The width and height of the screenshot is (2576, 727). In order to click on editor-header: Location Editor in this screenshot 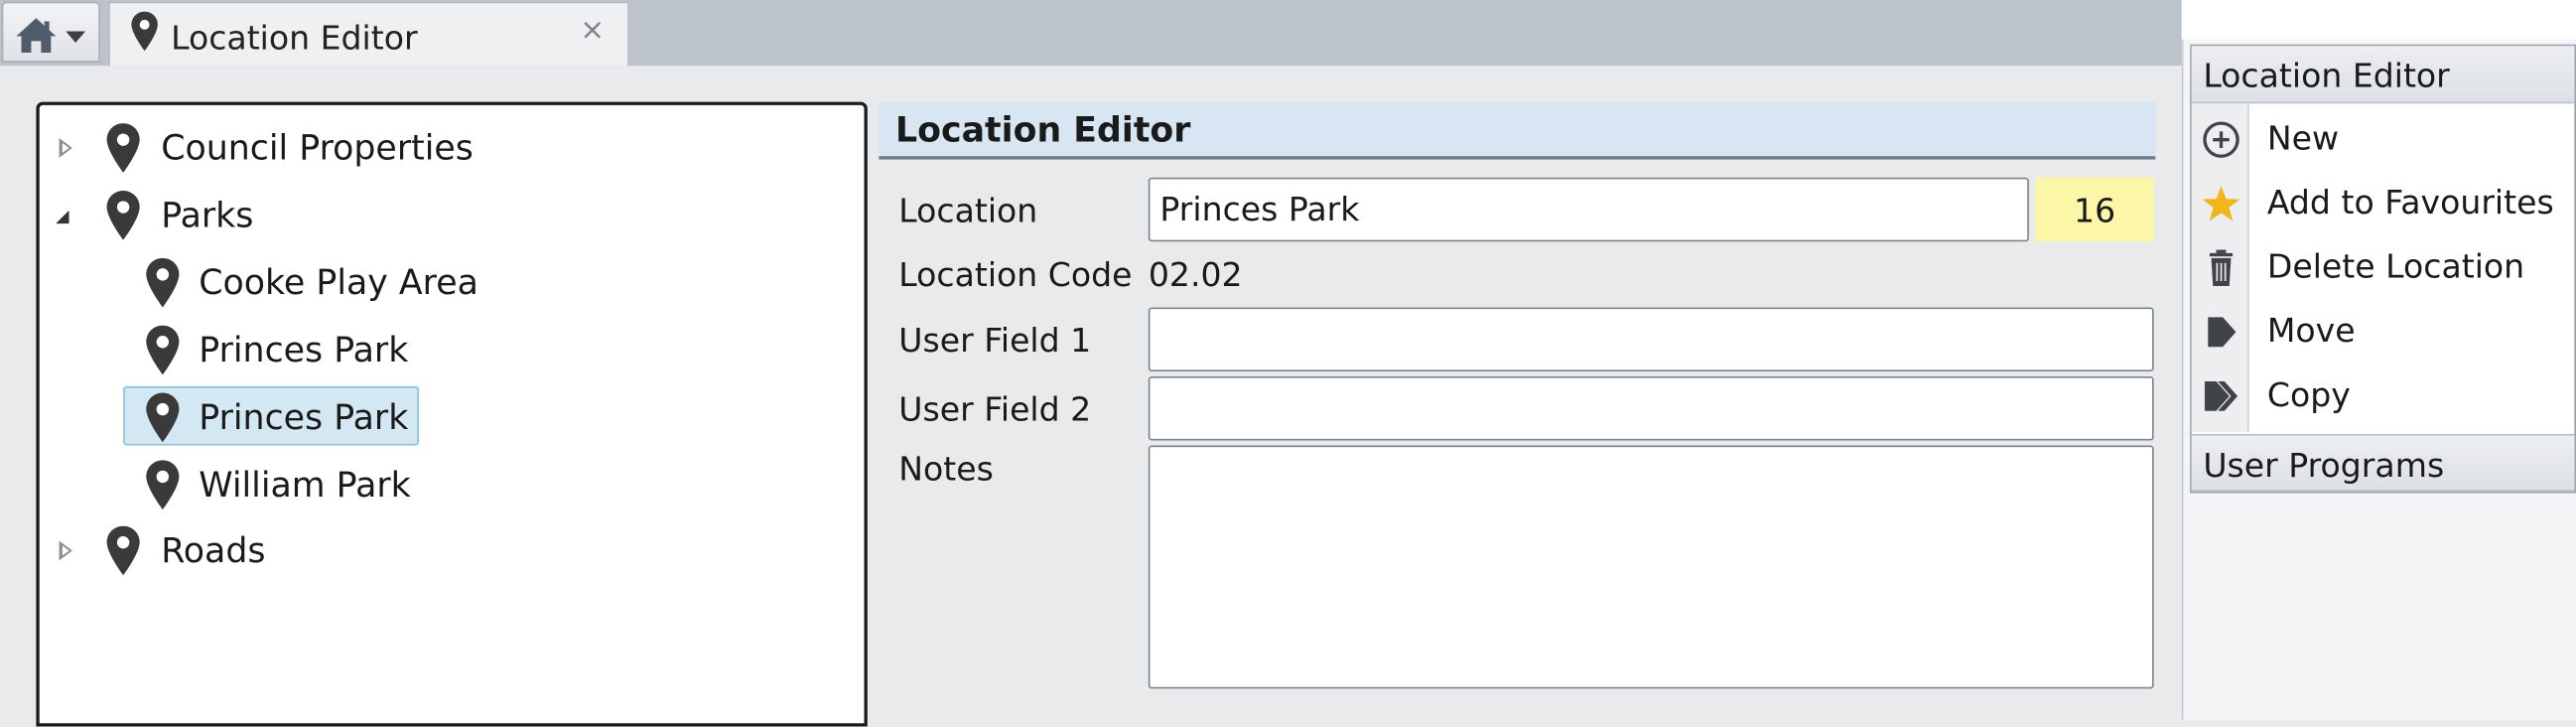, I will do `click(1517, 130)`.